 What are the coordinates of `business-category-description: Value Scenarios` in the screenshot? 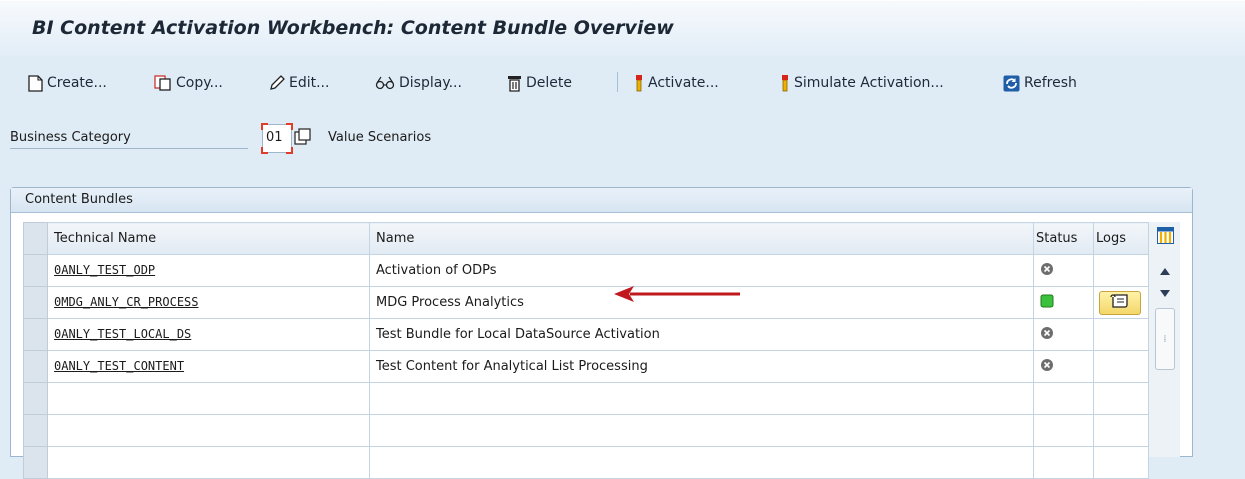 It's located at (380, 137).